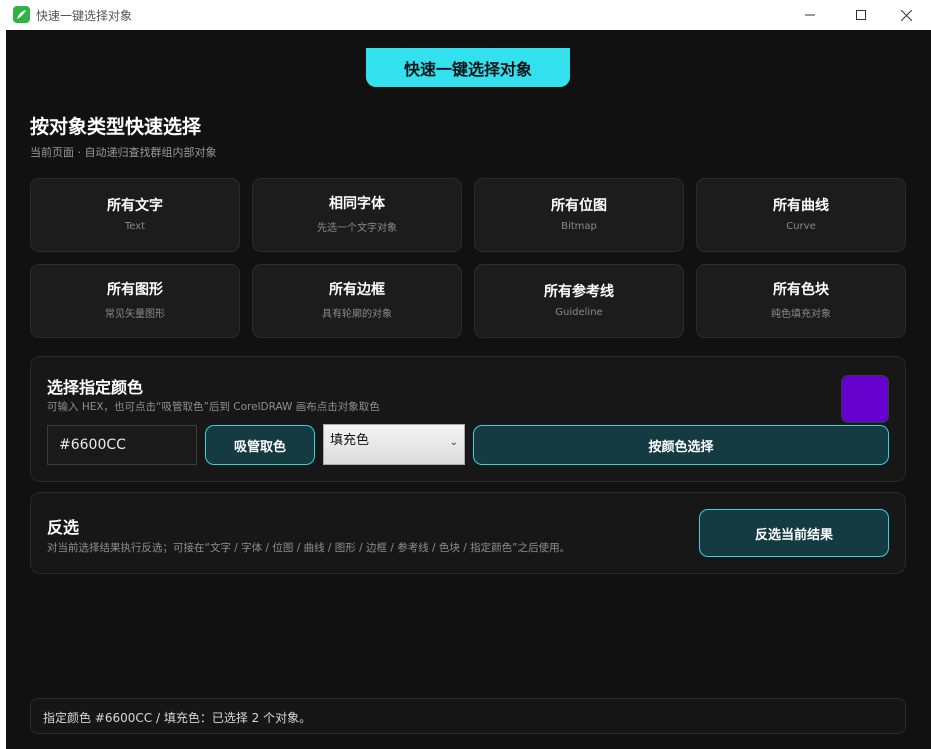 This screenshot has width=931, height=749. Describe the element at coordinates (579, 291) in the screenshot. I see `card-title: 所有参考线` at that location.